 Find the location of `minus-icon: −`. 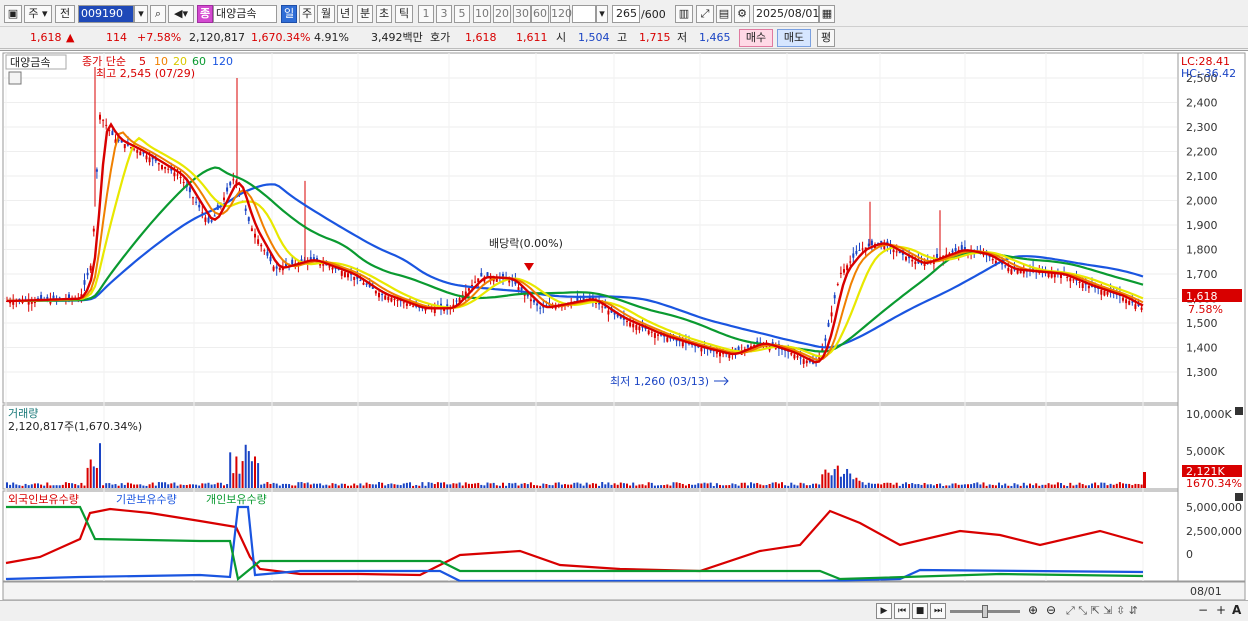

minus-icon: − is located at coordinates (1203, 610).